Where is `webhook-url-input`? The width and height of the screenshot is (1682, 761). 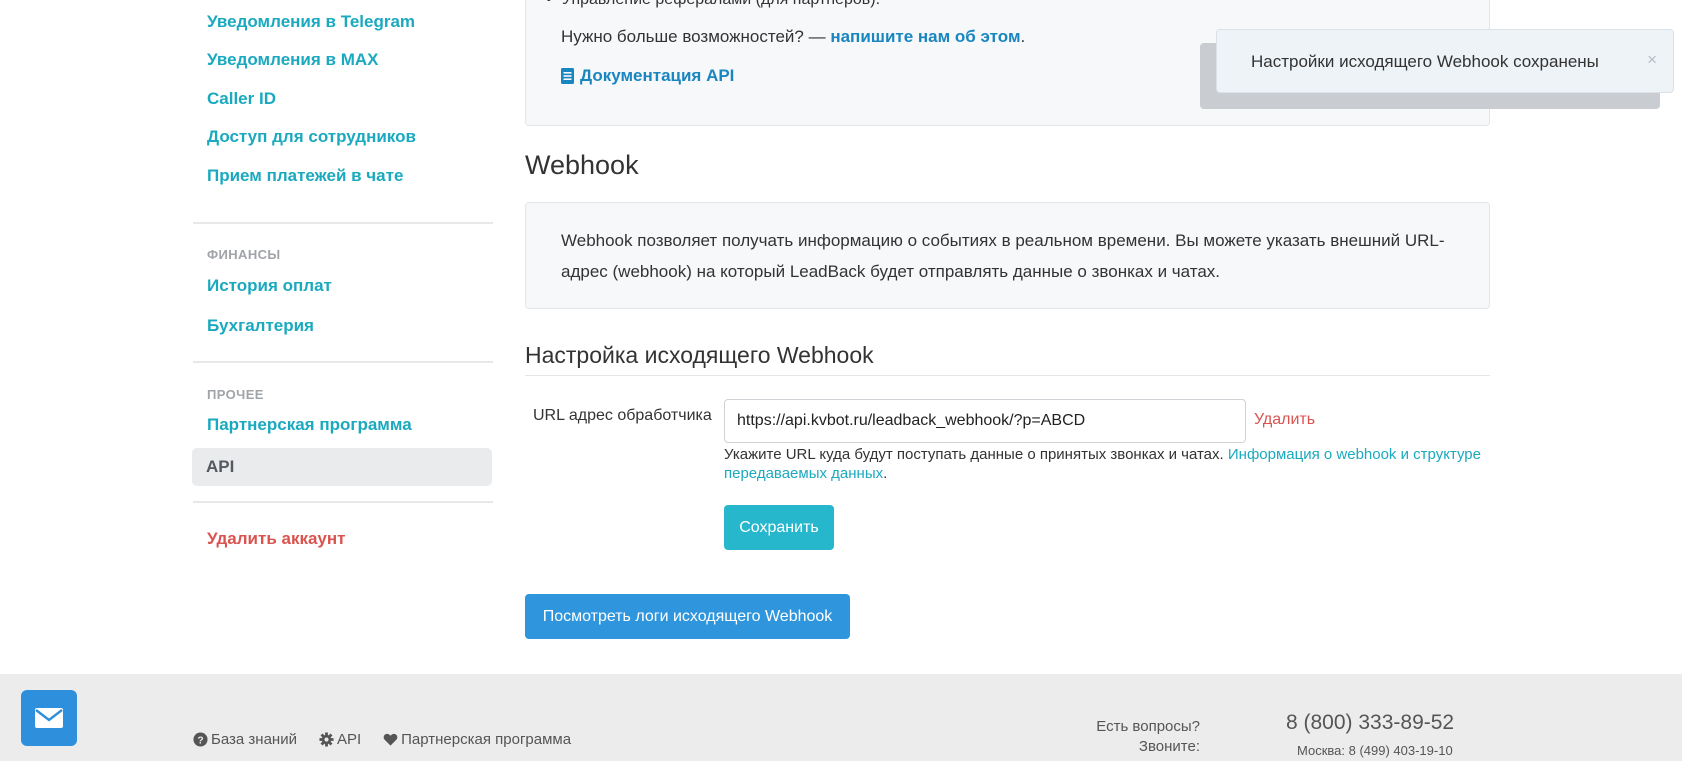 webhook-url-input is located at coordinates (985, 421).